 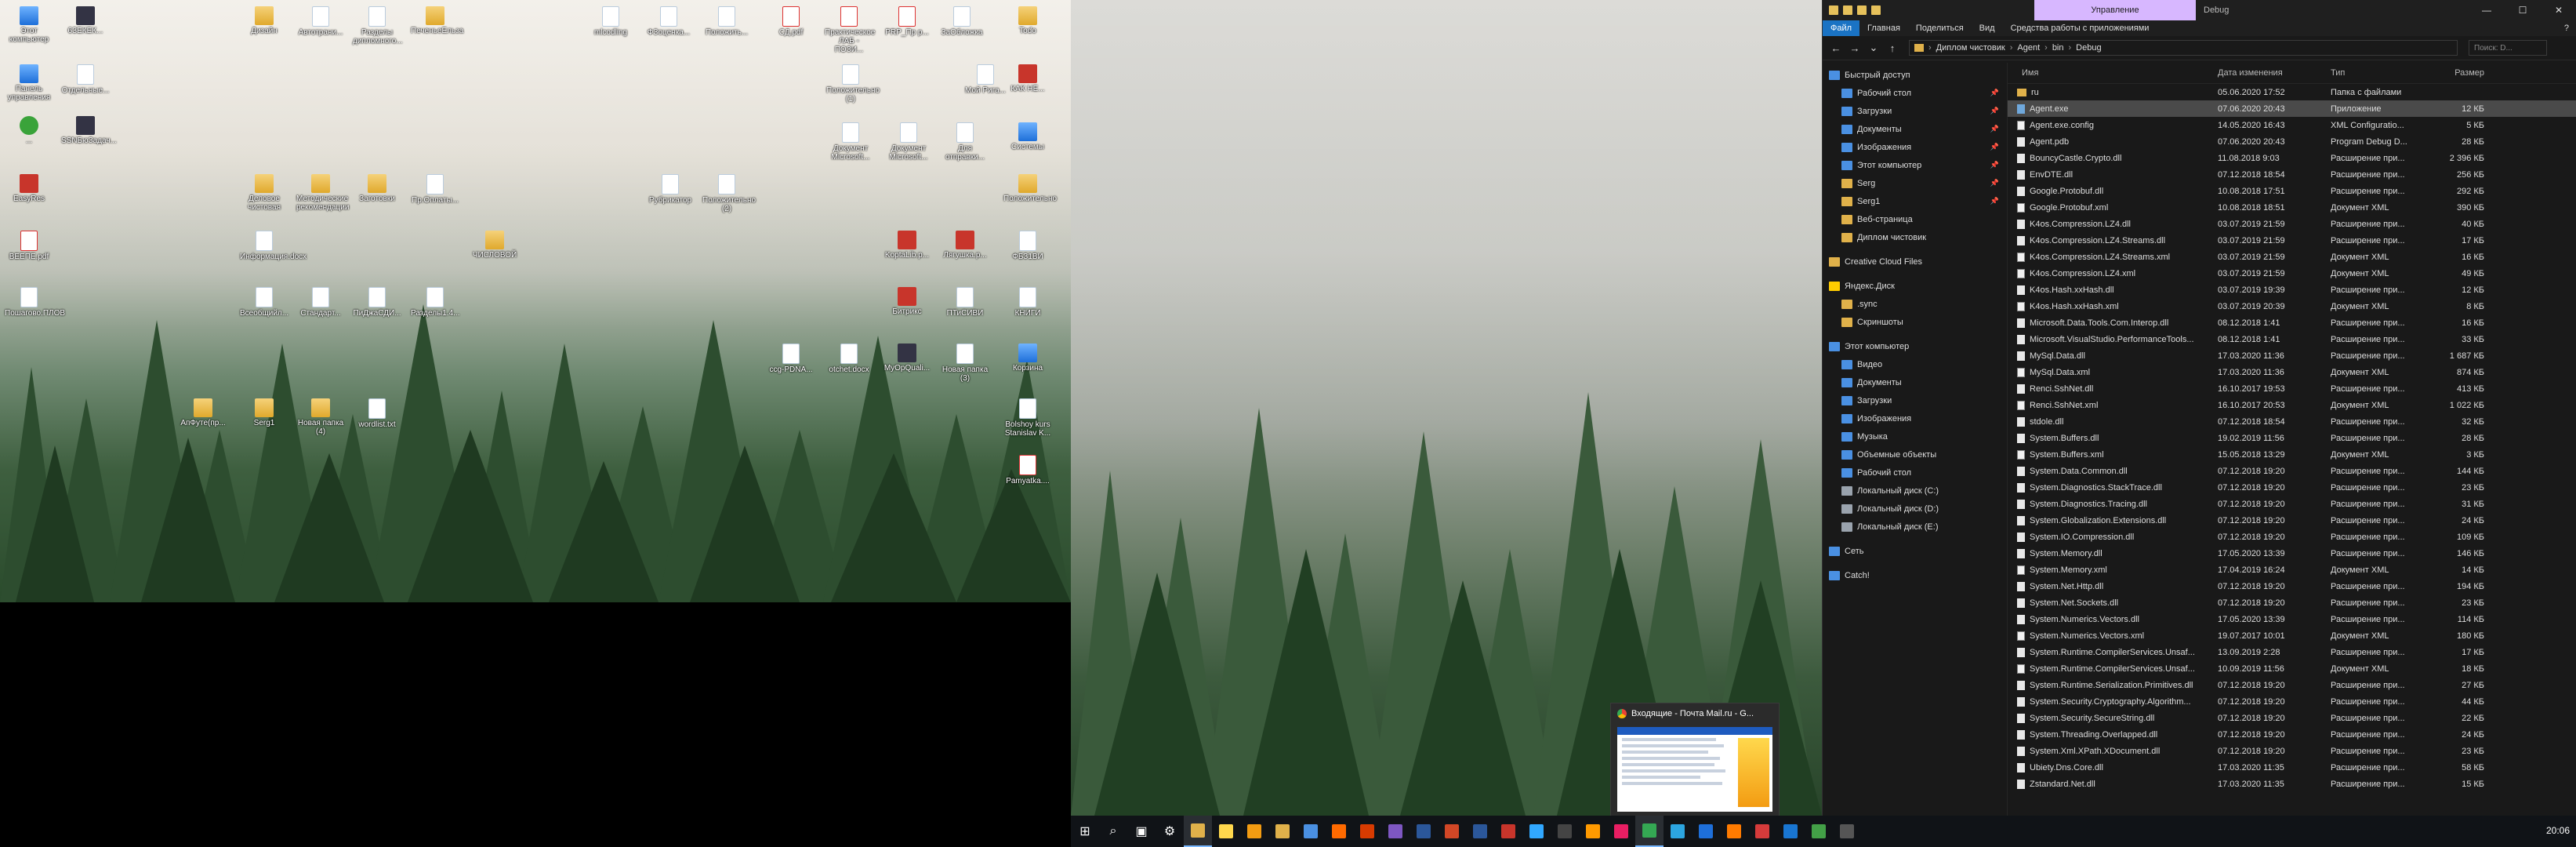 I want to click on task-view-button: ▣, so click(x=1141, y=831).